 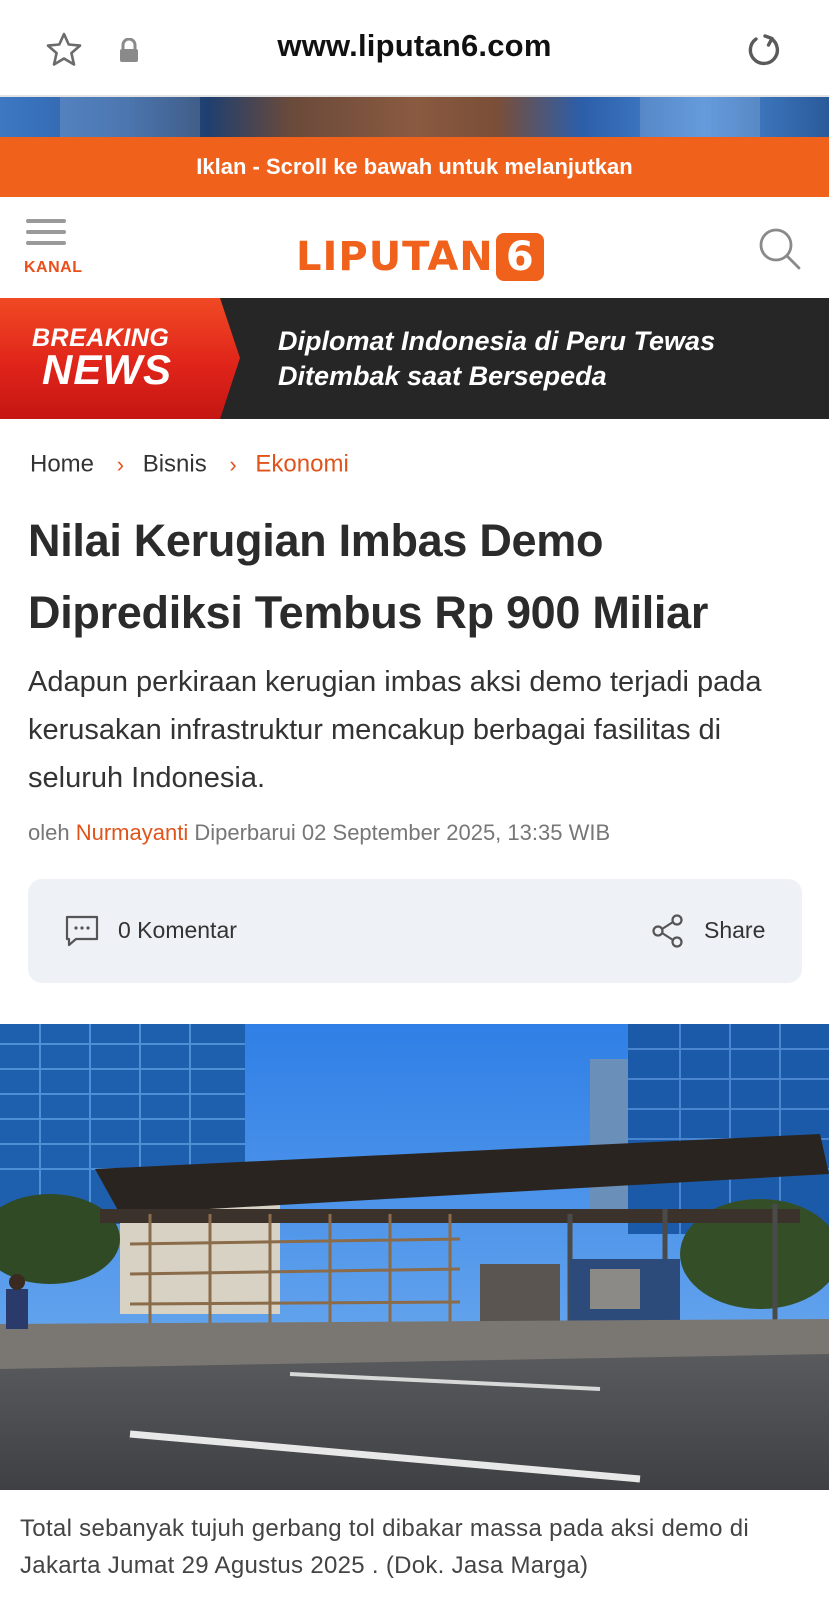 I want to click on byline-prefix: oleh, so click(x=49, y=832).